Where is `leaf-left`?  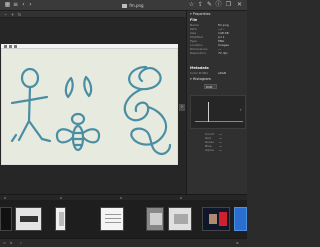
leaf-left is located at coordinates (69, 87).